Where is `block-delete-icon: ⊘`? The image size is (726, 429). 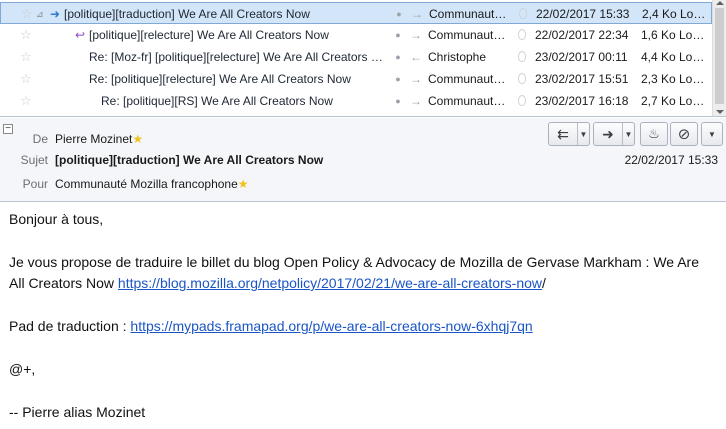 block-delete-icon: ⊘ is located at coordinates (684, 134).